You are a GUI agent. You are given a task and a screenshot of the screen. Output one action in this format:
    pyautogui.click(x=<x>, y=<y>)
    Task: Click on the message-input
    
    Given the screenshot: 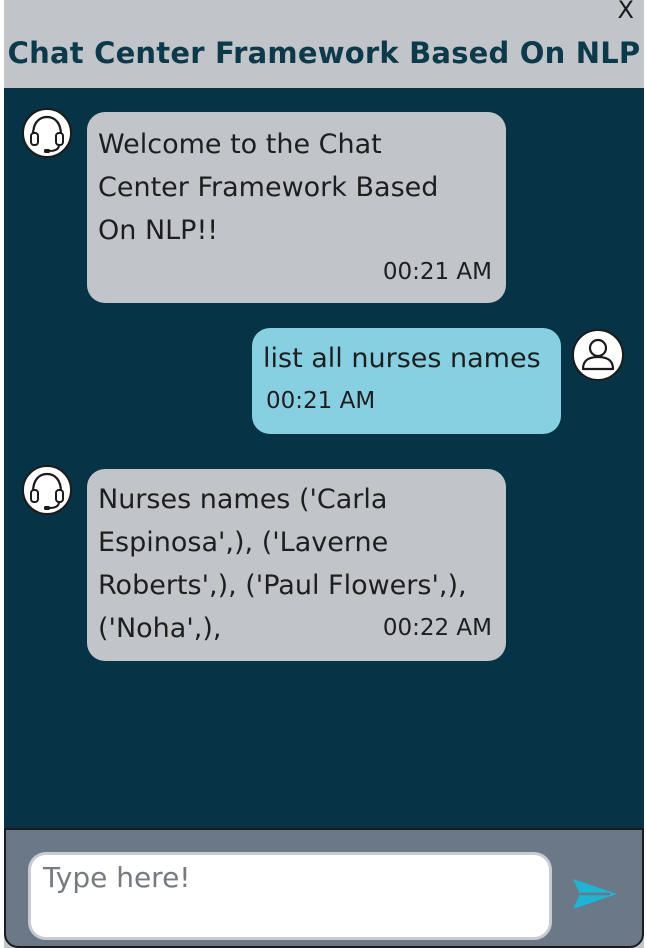 What is the action you would take?
    pyautogui.click(x=290, y=896)
    